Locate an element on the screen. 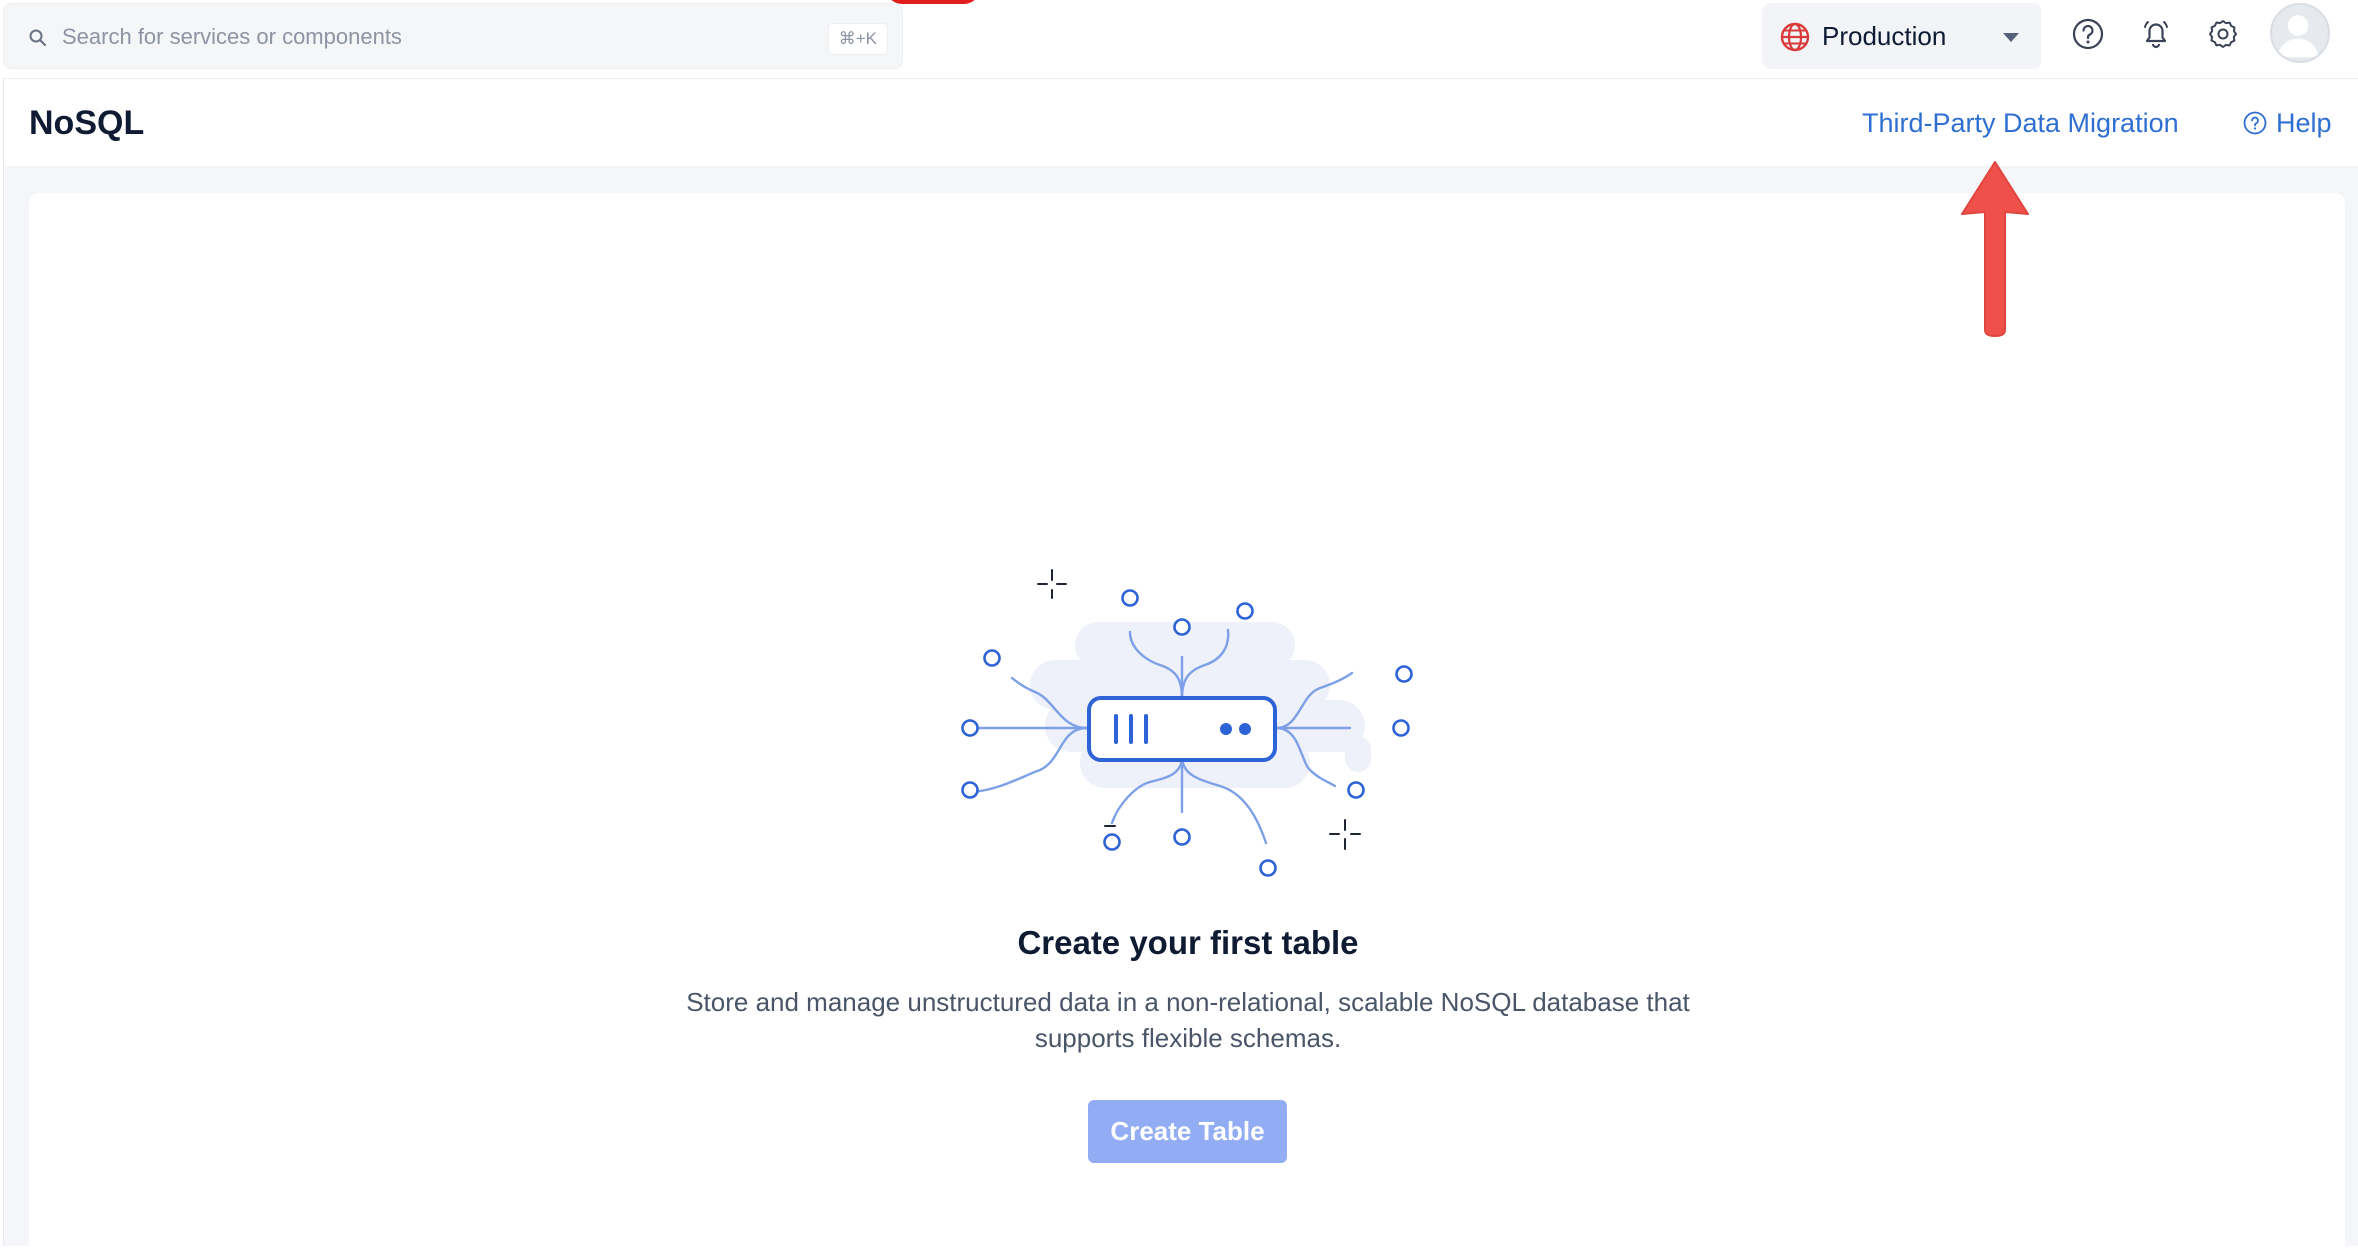 This screenshot has height=1253, width=2358. empty-state-title: Create your first table is located at coordinates (1188, 942).